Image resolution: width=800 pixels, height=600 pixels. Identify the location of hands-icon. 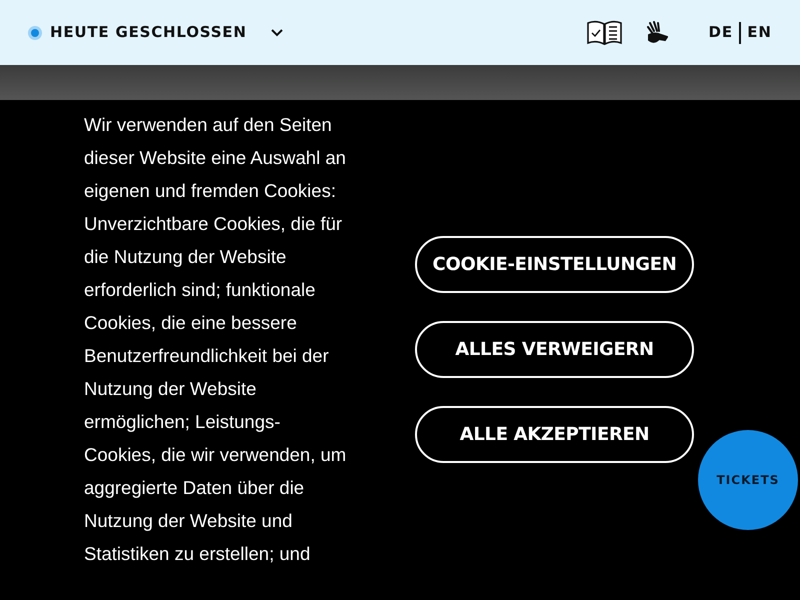
(657, 32).